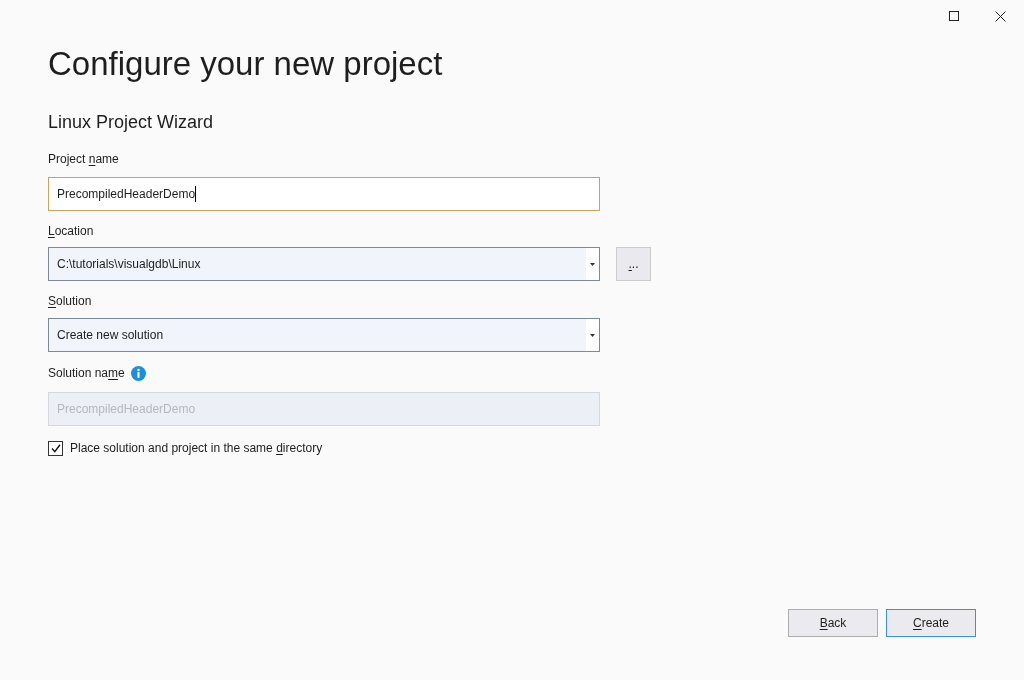 The height and width of the screenshot is (680, 1024). Describe the element at coordinates (931, 623) in the screenshot. I see `create-button: Create` at that location.